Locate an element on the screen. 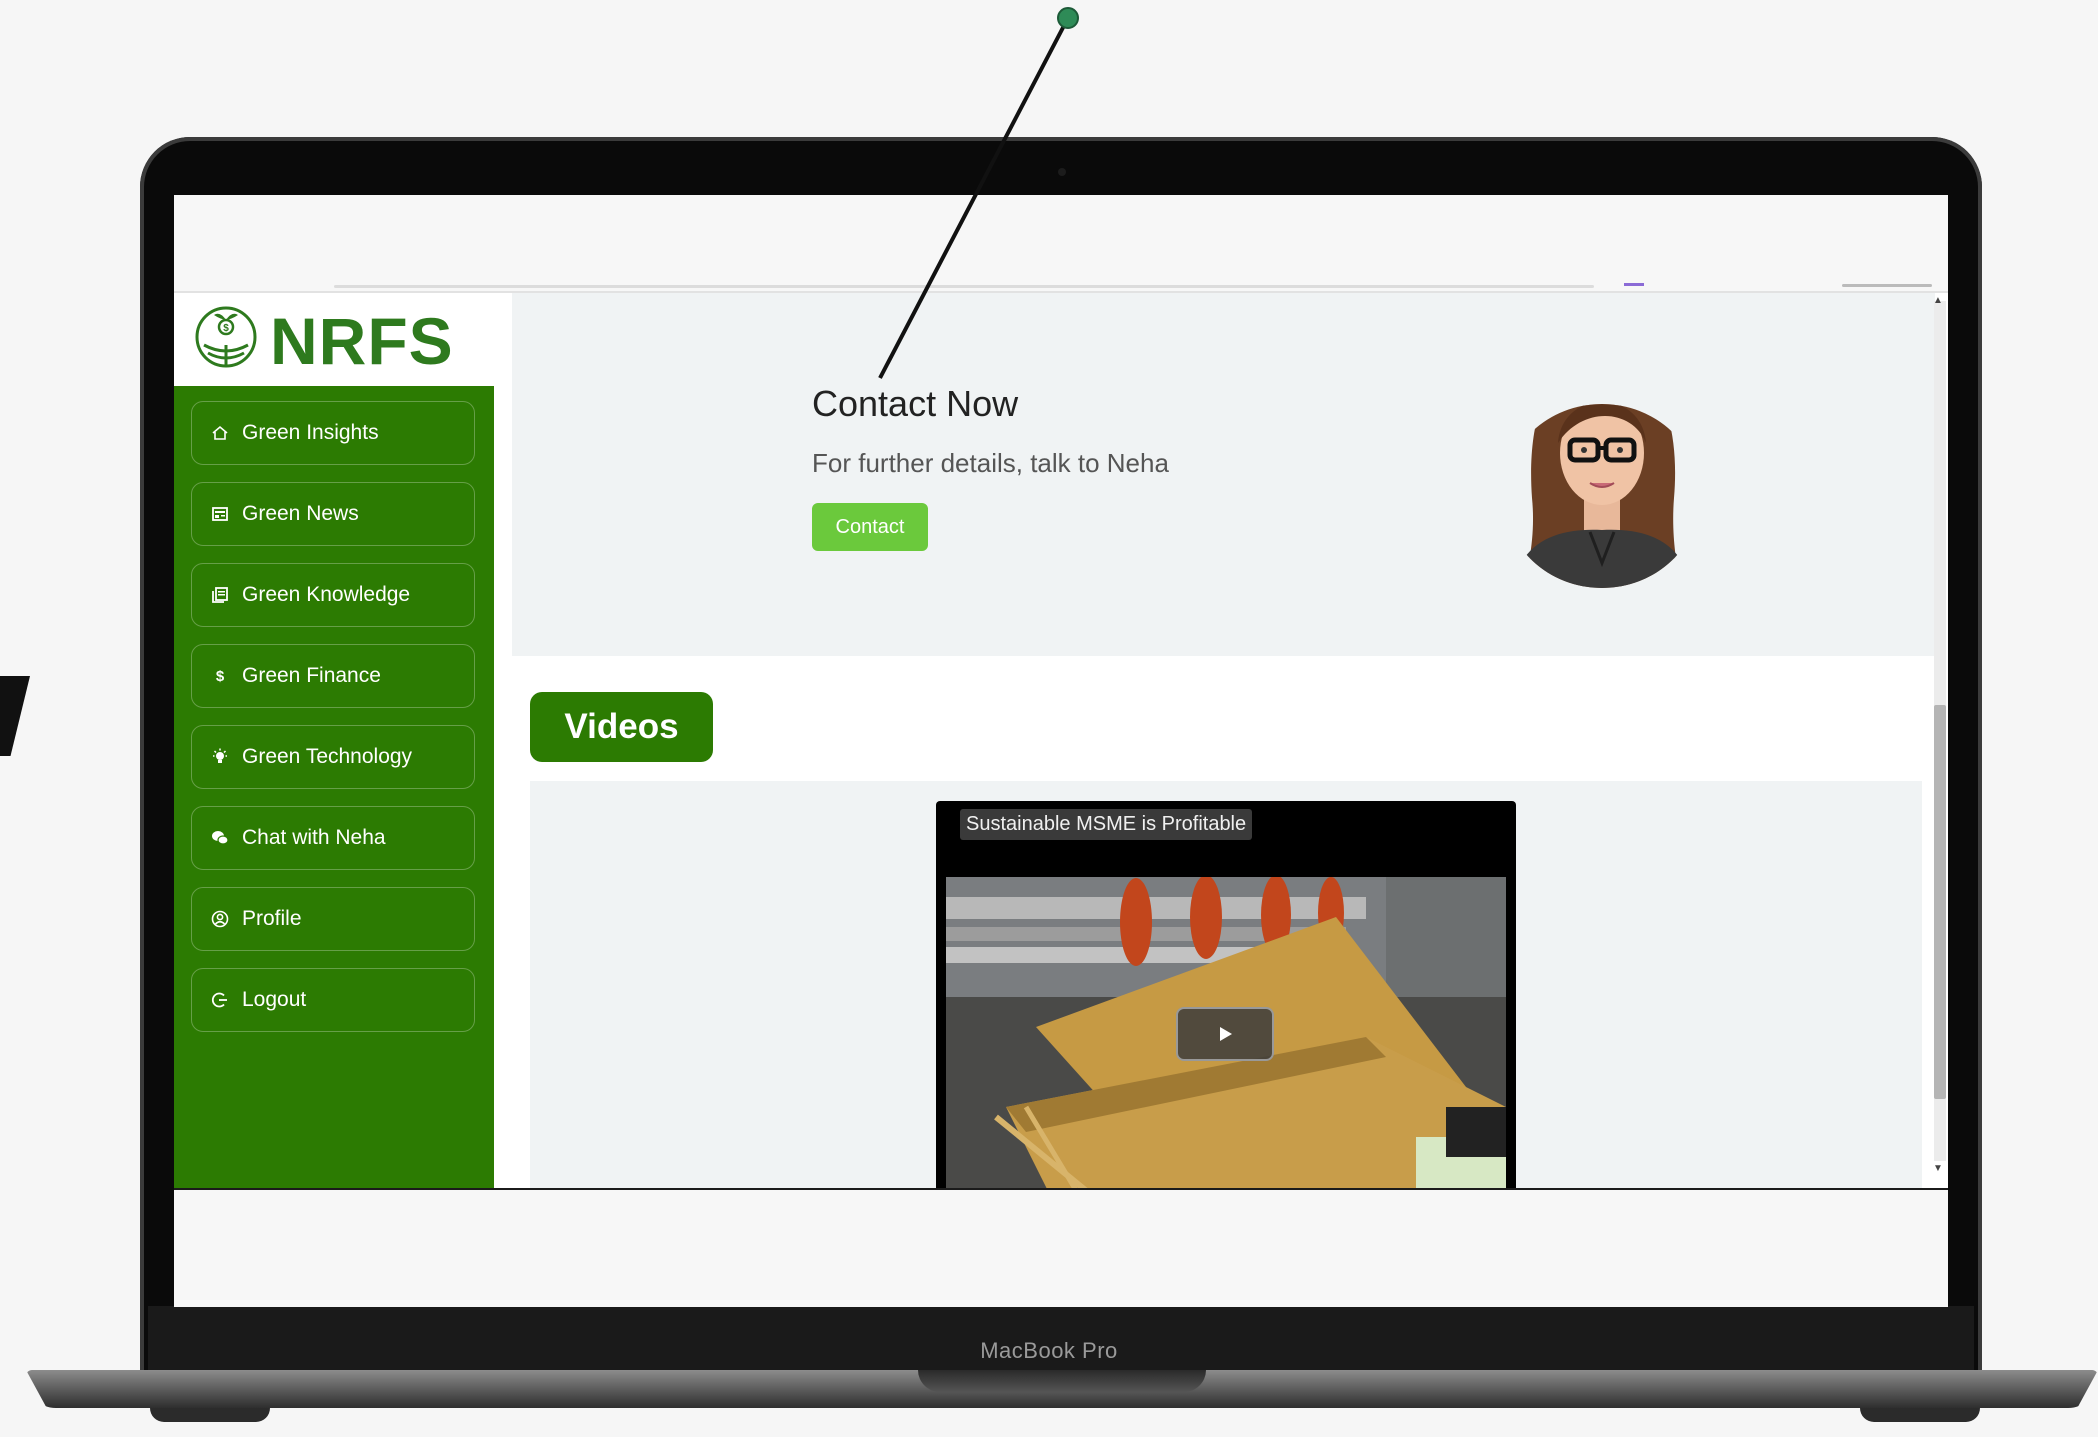  home-icon is located at coordinates (220, 433).